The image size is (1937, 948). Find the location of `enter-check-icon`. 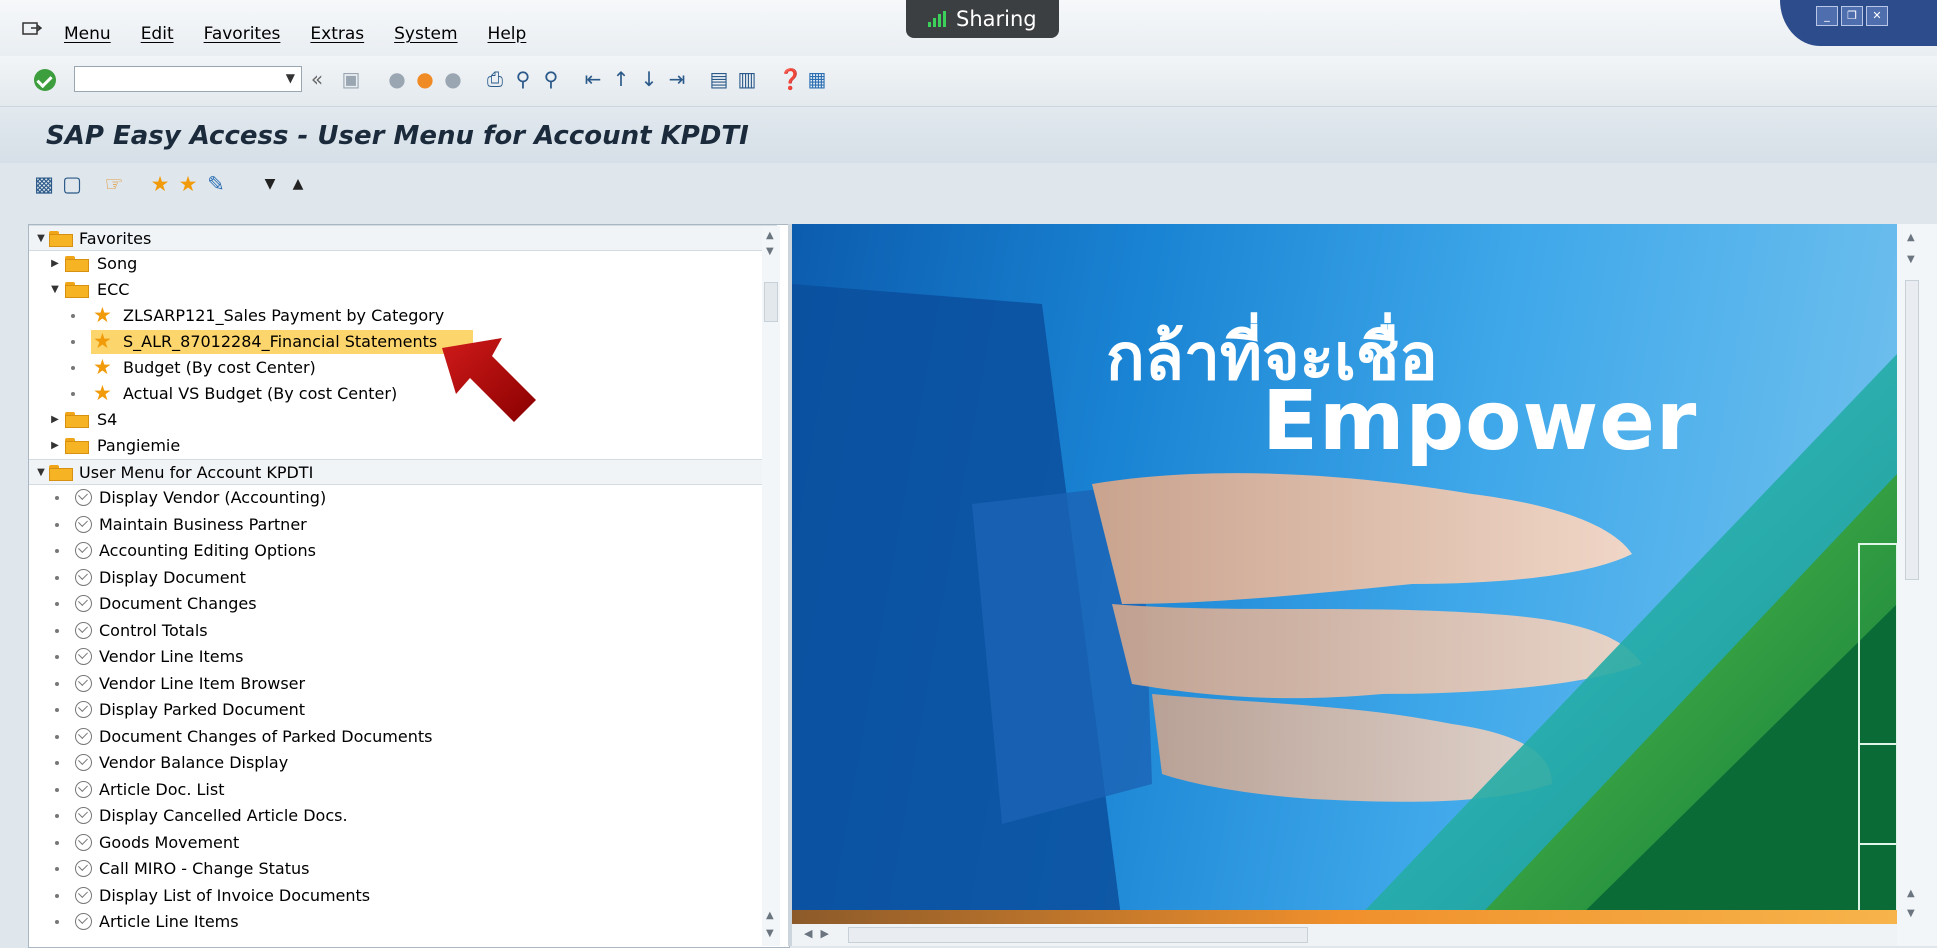

enter-check-icon is located at coordinates (45, 80).